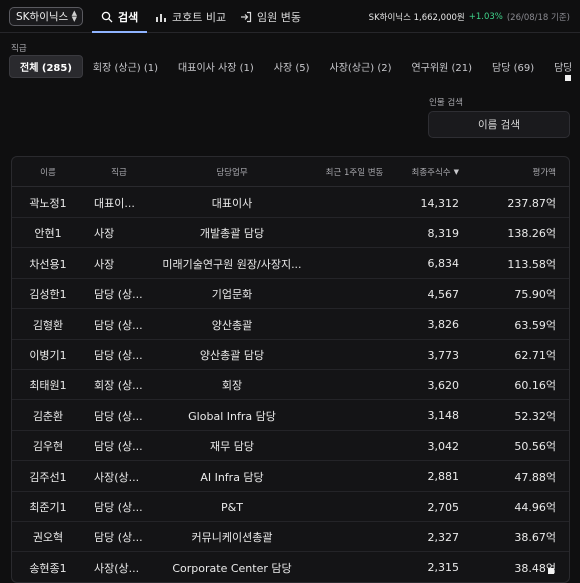  Describe the element at coordinates (290, 537) in the screenshot. I see `table-row: 권오혁 담당 (상... 커뮤니케이션총괄 2,327 38.67억` at that location.